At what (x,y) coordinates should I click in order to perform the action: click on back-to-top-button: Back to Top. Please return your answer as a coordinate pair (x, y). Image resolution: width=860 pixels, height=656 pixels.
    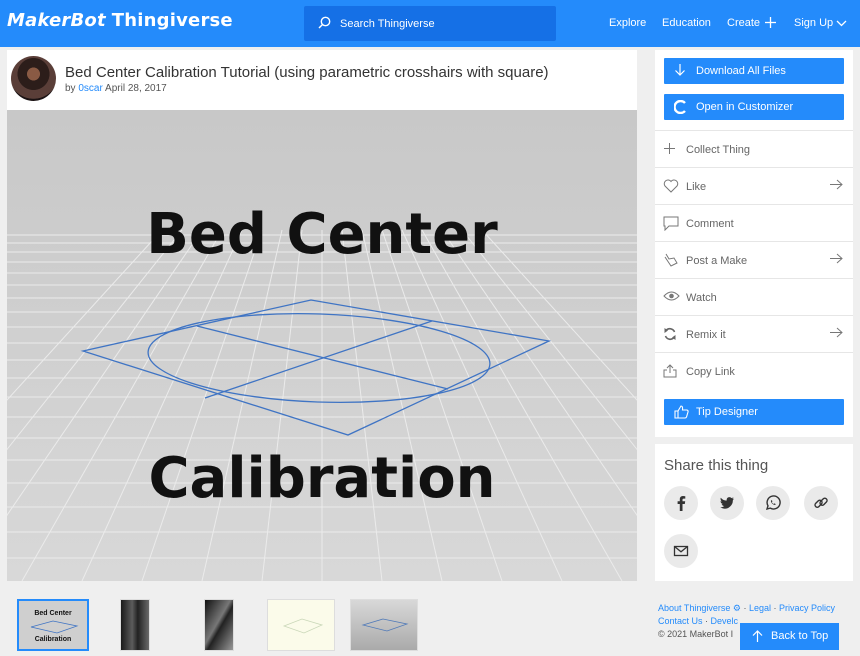
    Looking at the image, I should click on (789, 636).